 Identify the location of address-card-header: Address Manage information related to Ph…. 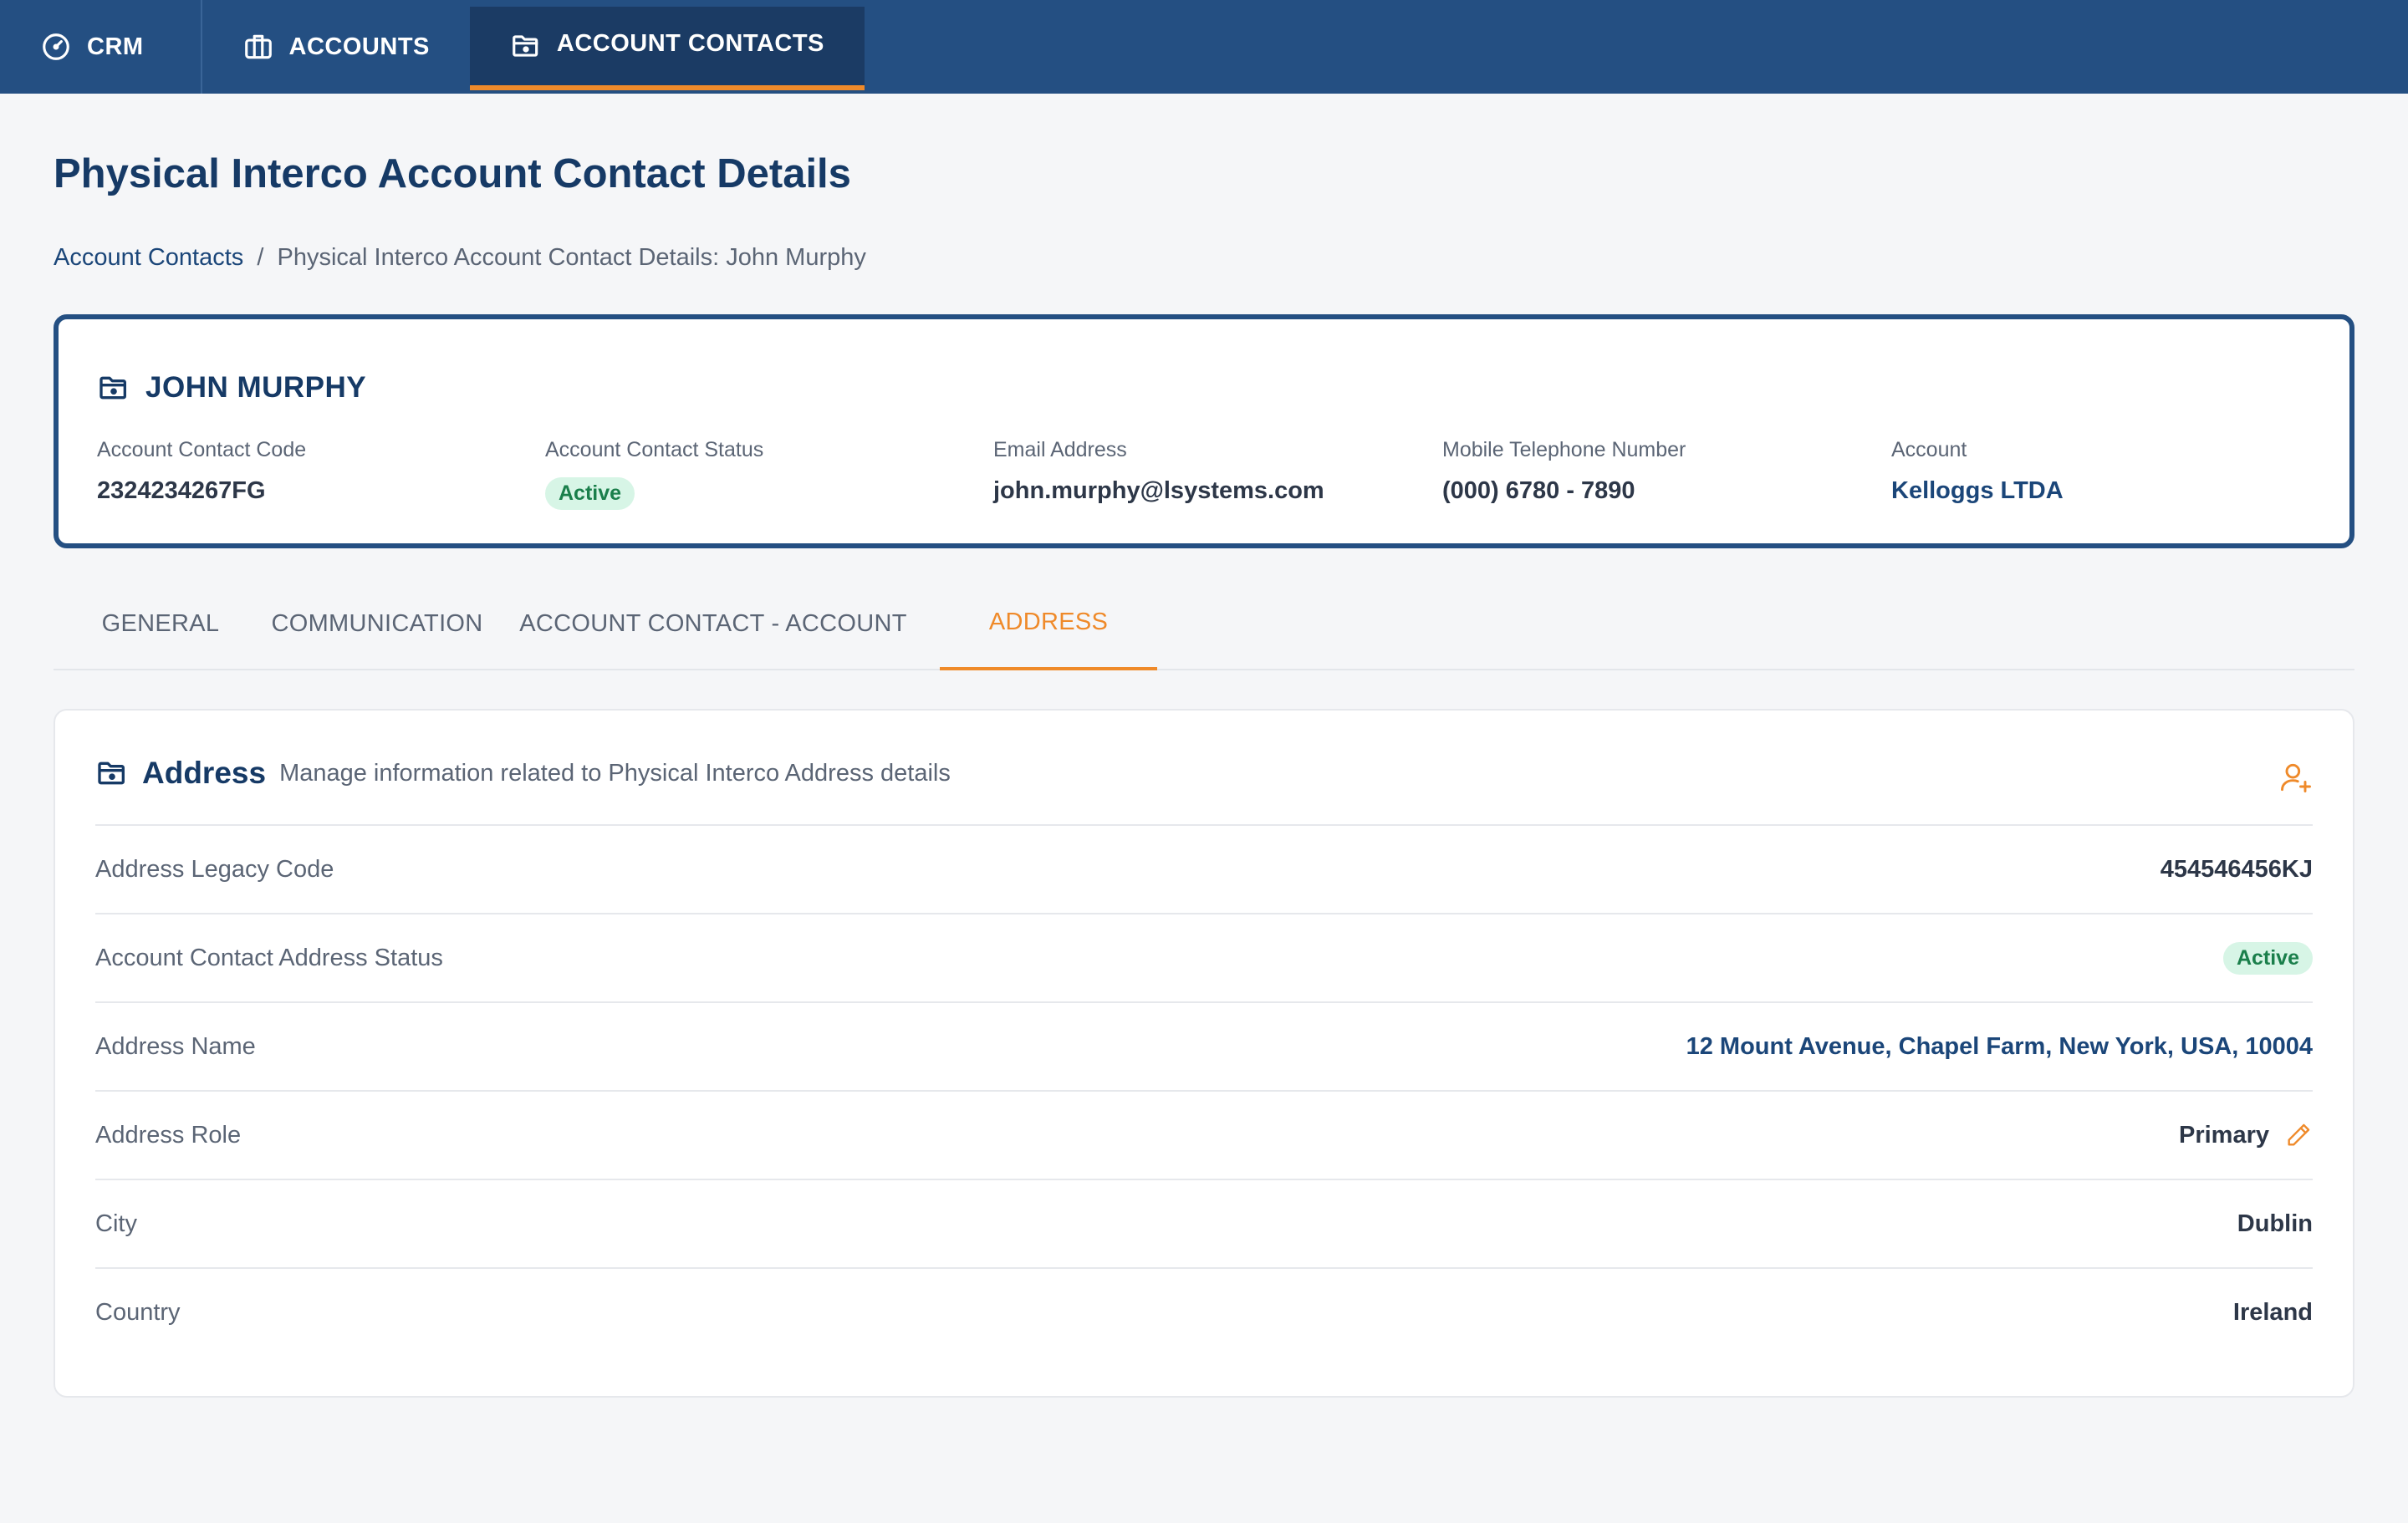
(523, 774).